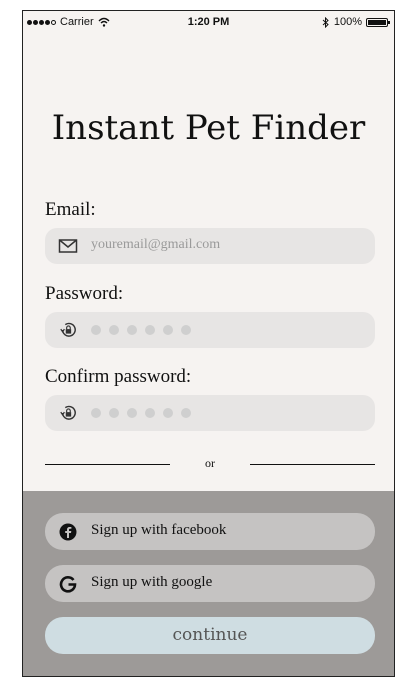  What do you see at coordinates (152, 582) in the screenshot?
I see `google-signup-label: Sign up with google` at bounding box center [152, 582].